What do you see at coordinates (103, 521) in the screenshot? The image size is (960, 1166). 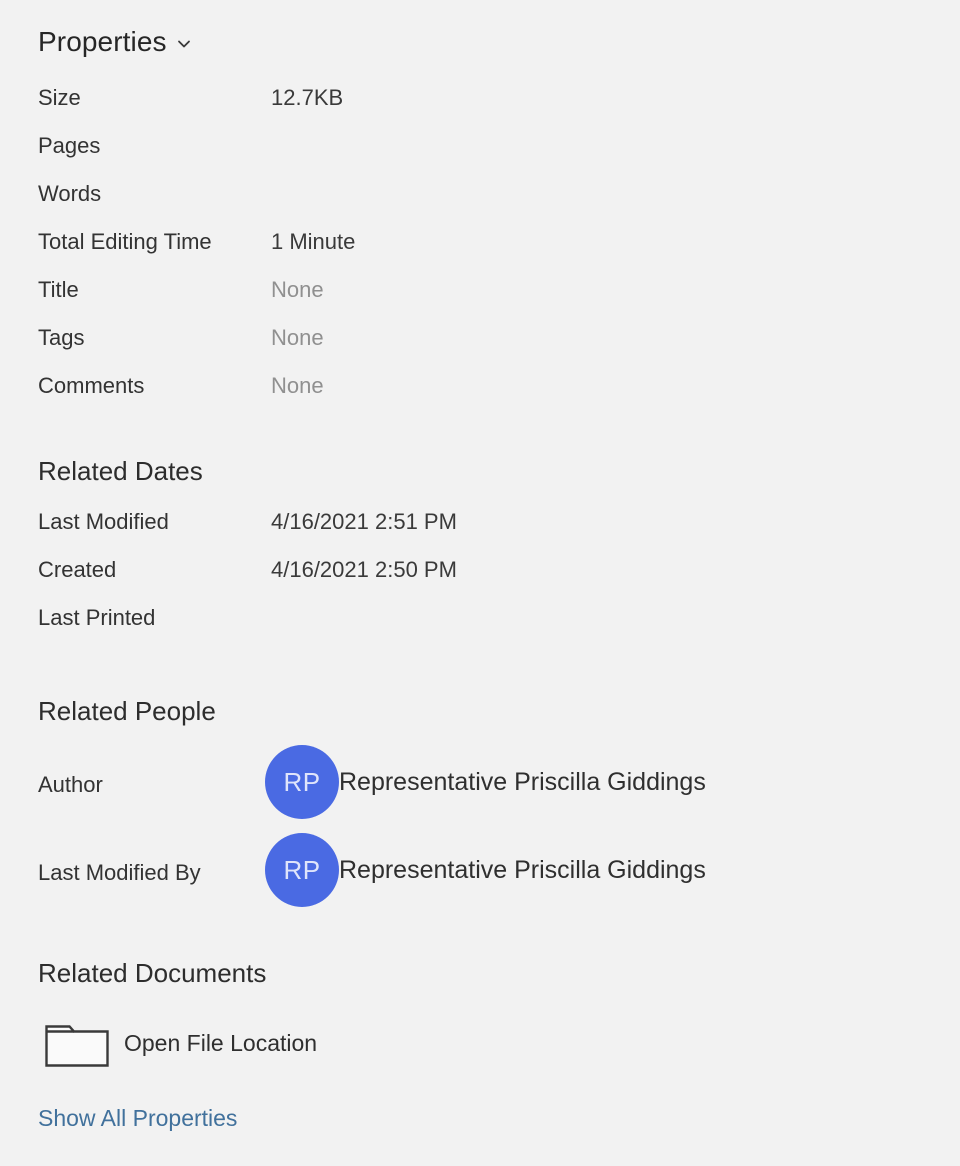 I see `date-label: Last Modified` at bounding box center [103, 521].